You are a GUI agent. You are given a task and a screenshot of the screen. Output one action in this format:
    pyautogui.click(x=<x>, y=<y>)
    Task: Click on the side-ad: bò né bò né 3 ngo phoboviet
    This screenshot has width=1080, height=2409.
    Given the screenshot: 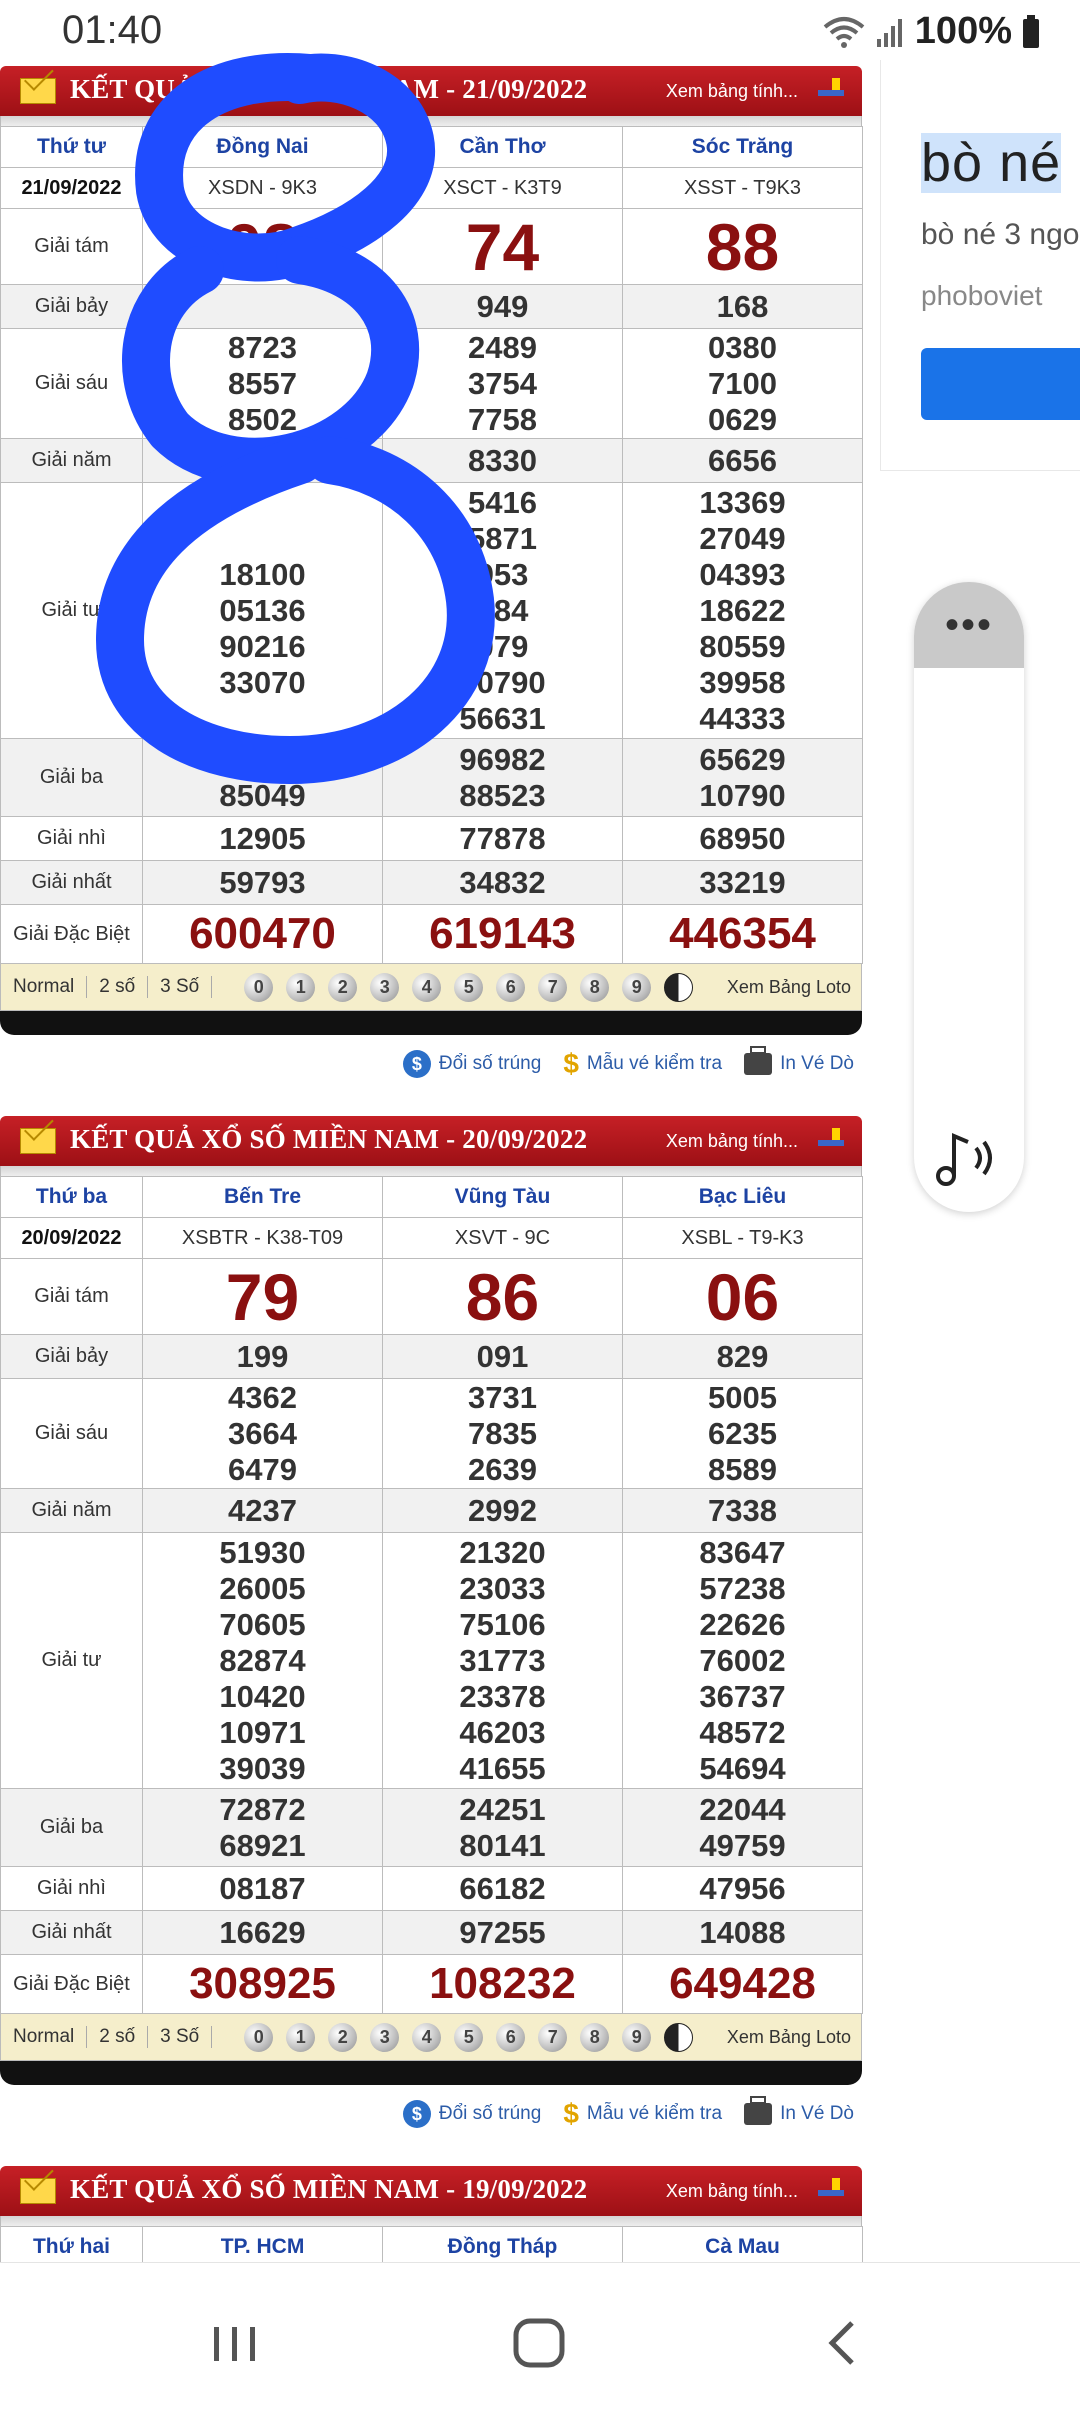 What is the action you would take?
    pyautogui.click(x=980, y=265)
    